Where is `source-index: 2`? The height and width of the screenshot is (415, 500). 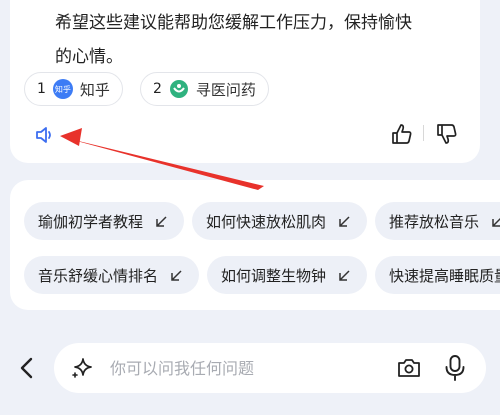 source-index: 2 is located at coordinates (157, 89).